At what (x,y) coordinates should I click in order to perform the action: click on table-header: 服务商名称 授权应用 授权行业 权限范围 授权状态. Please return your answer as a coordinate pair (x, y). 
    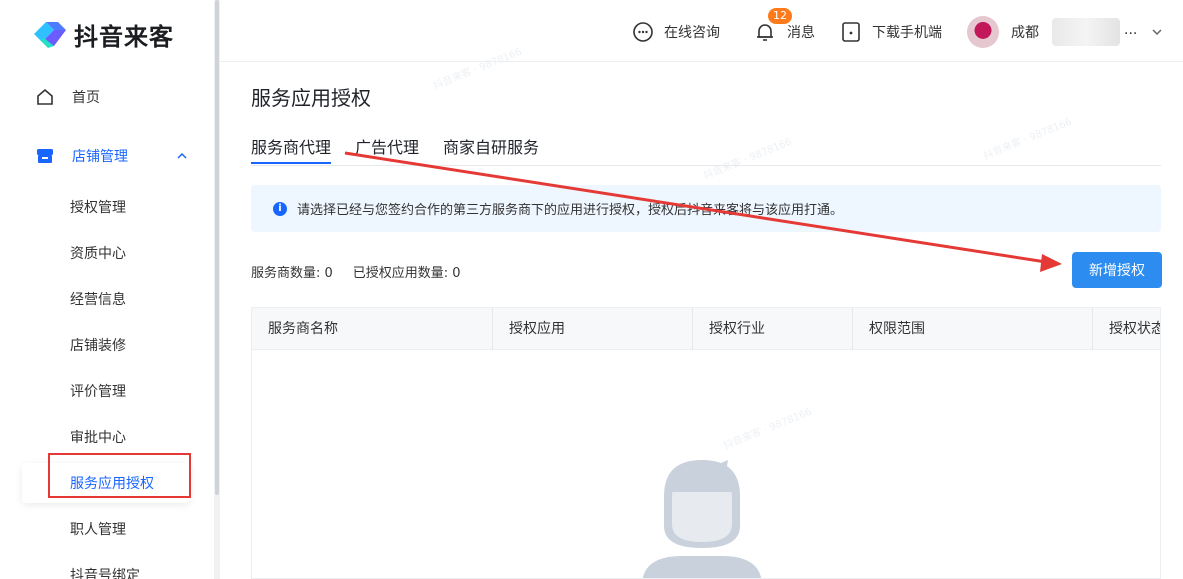
    Looking at the image, I should click on (706, 329).